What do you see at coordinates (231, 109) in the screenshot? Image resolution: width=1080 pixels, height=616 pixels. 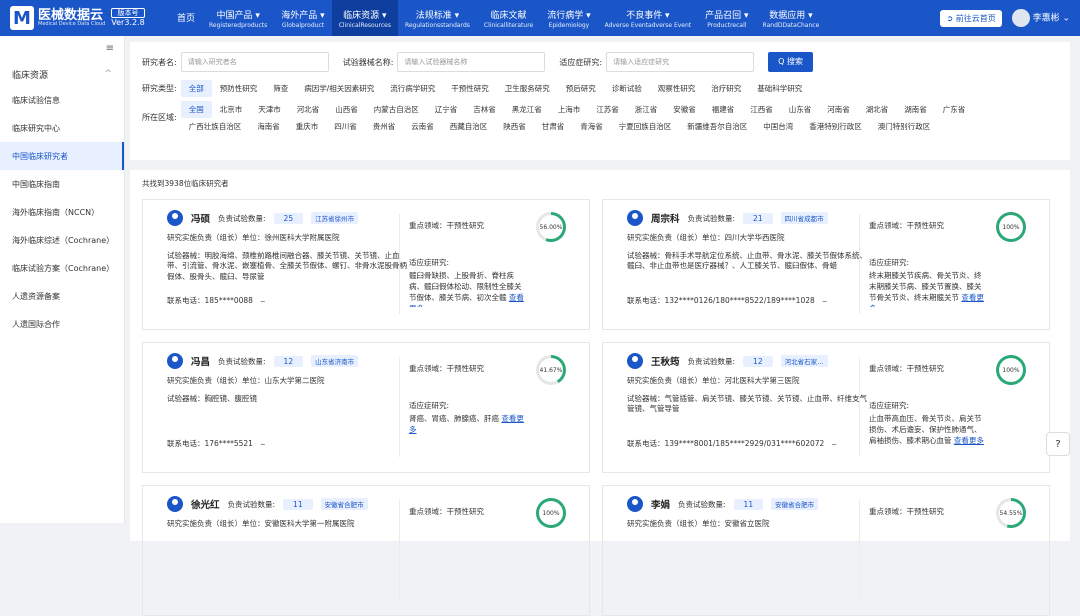 I see `region-tag: 北京市` at bounding box center [231, 109].